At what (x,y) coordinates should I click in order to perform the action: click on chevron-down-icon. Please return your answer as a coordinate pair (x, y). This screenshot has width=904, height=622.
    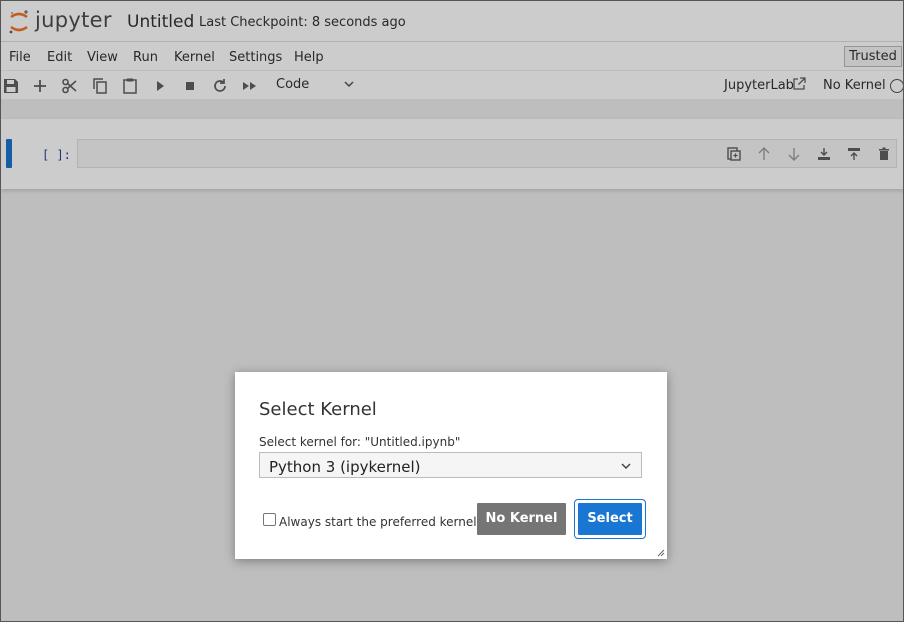
    Looking at the image, I should click on (626, 466).